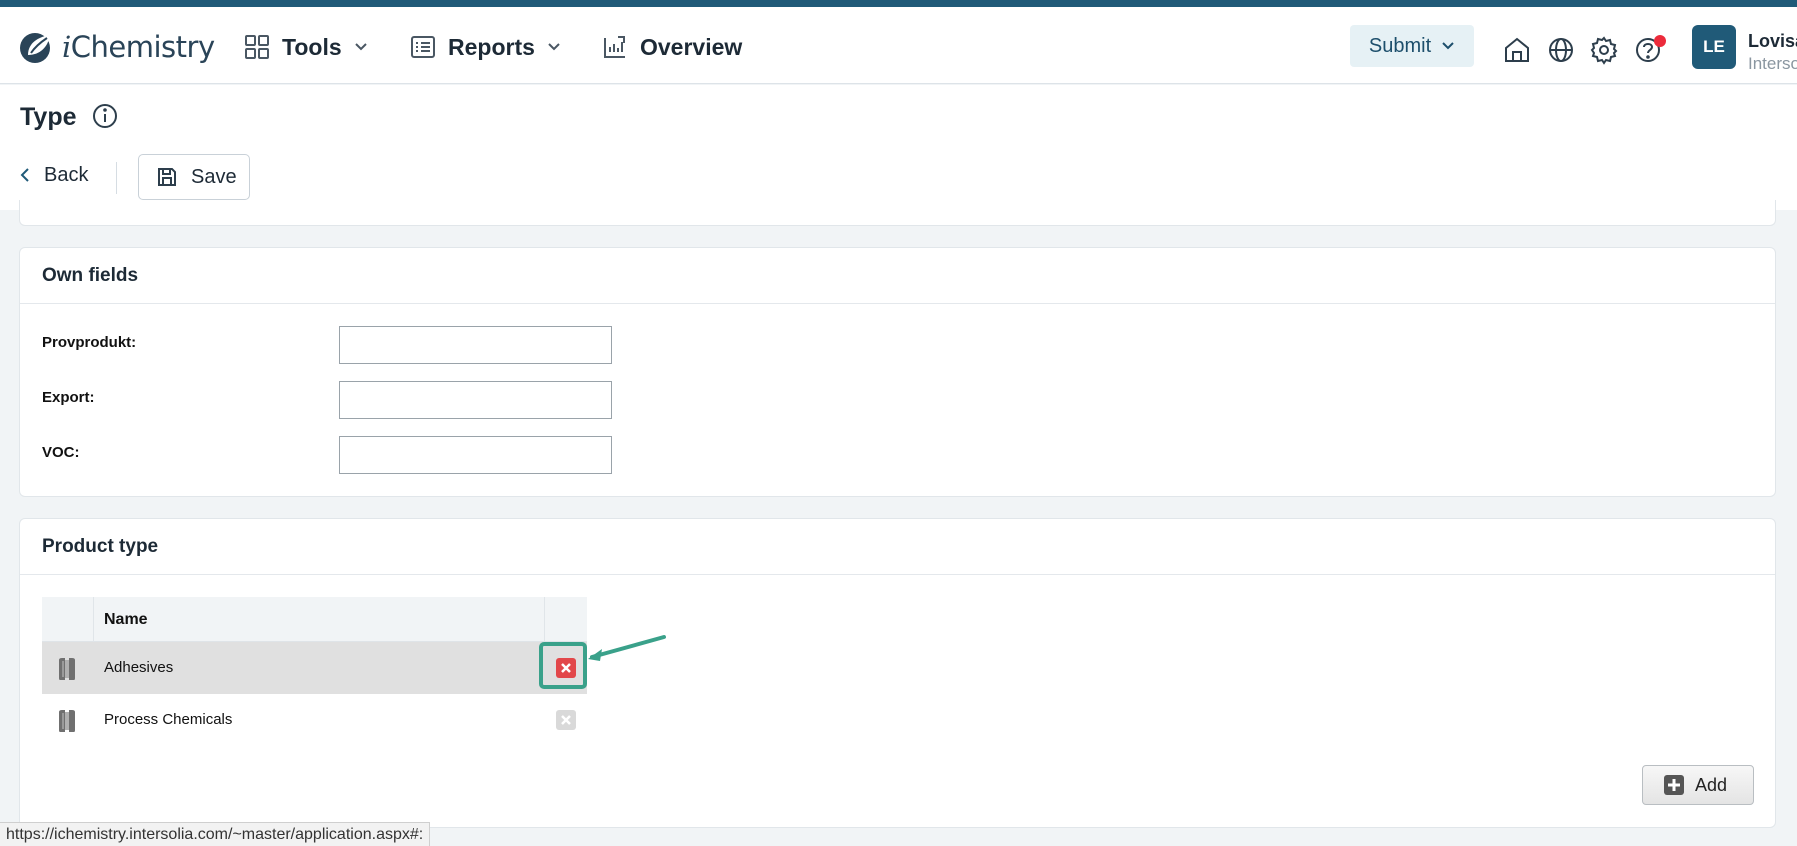  I want to click on field-label: Provprodukt:, so click(89, 342).